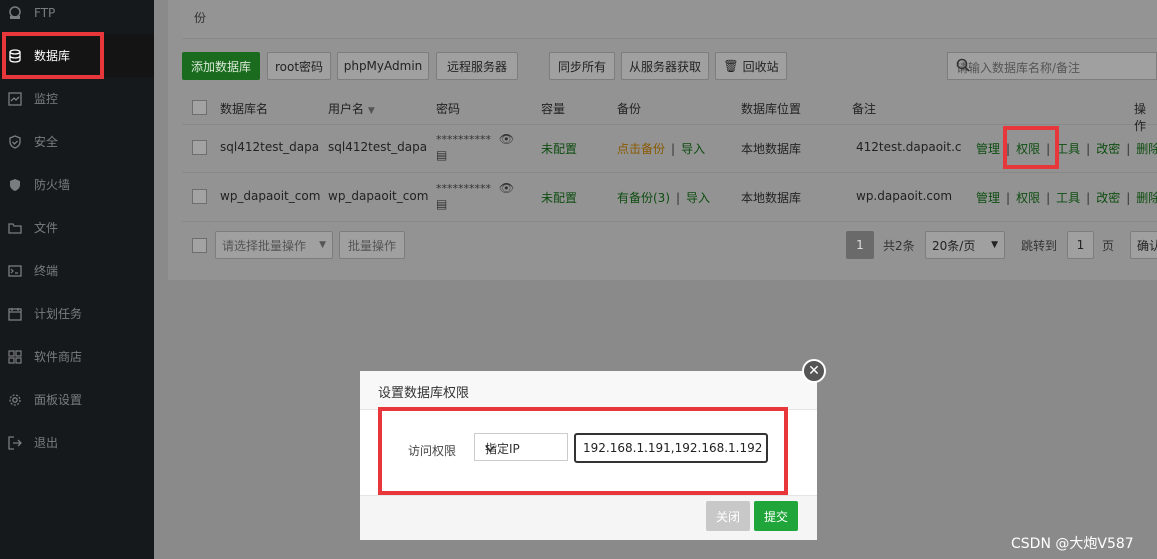  I want to click on root-password-button: root密码, so click(299, 66).